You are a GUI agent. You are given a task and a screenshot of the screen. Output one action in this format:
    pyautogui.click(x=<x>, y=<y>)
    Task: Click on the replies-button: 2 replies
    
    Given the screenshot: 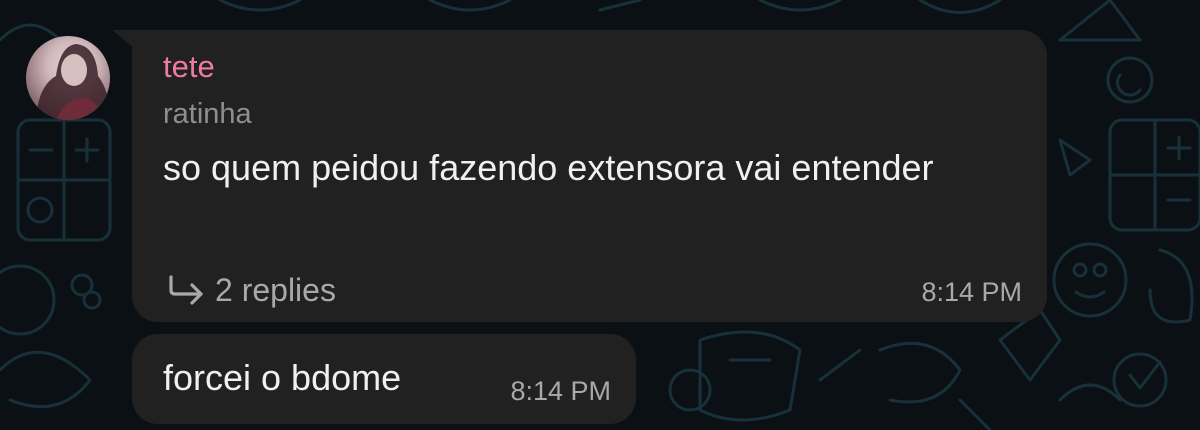 What is the action you would take?
    pyautogui.click(x=251, y=290)
    